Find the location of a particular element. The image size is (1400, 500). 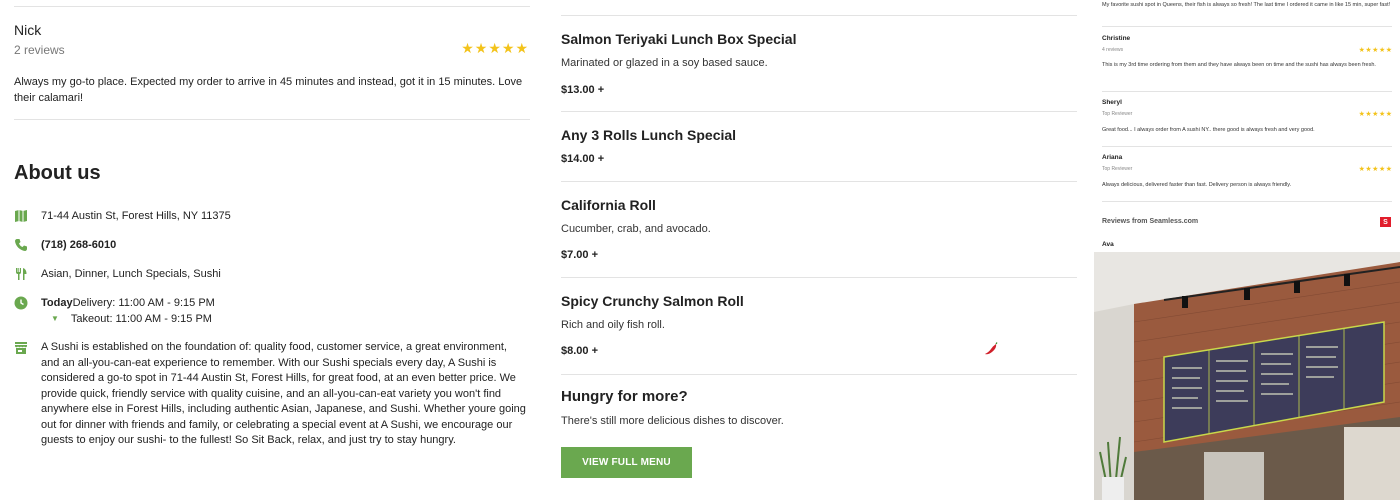

restaurant-photo-drawing is located at coordinates (1247, 376).